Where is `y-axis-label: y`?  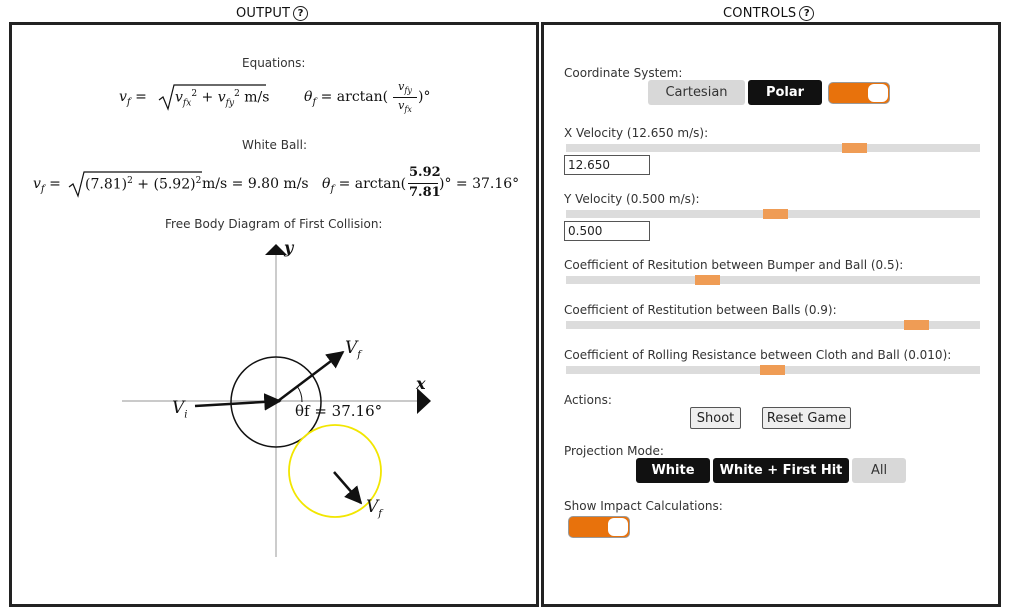
y-axis-label: y is located at coordinates (289, 247).